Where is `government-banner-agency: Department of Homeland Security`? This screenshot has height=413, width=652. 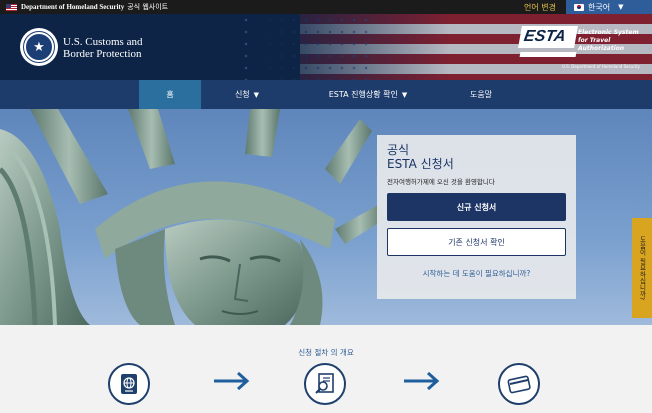 government-banner-agency: Department of Homeland Security is located at coordinates (73, 7).